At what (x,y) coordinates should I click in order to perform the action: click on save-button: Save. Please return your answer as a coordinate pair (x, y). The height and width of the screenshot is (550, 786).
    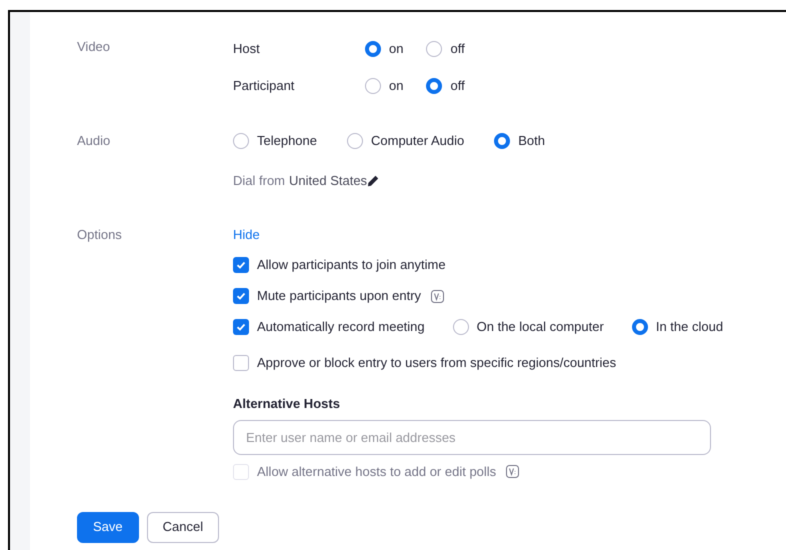
    Looking at the image, I should click on (108, 527).